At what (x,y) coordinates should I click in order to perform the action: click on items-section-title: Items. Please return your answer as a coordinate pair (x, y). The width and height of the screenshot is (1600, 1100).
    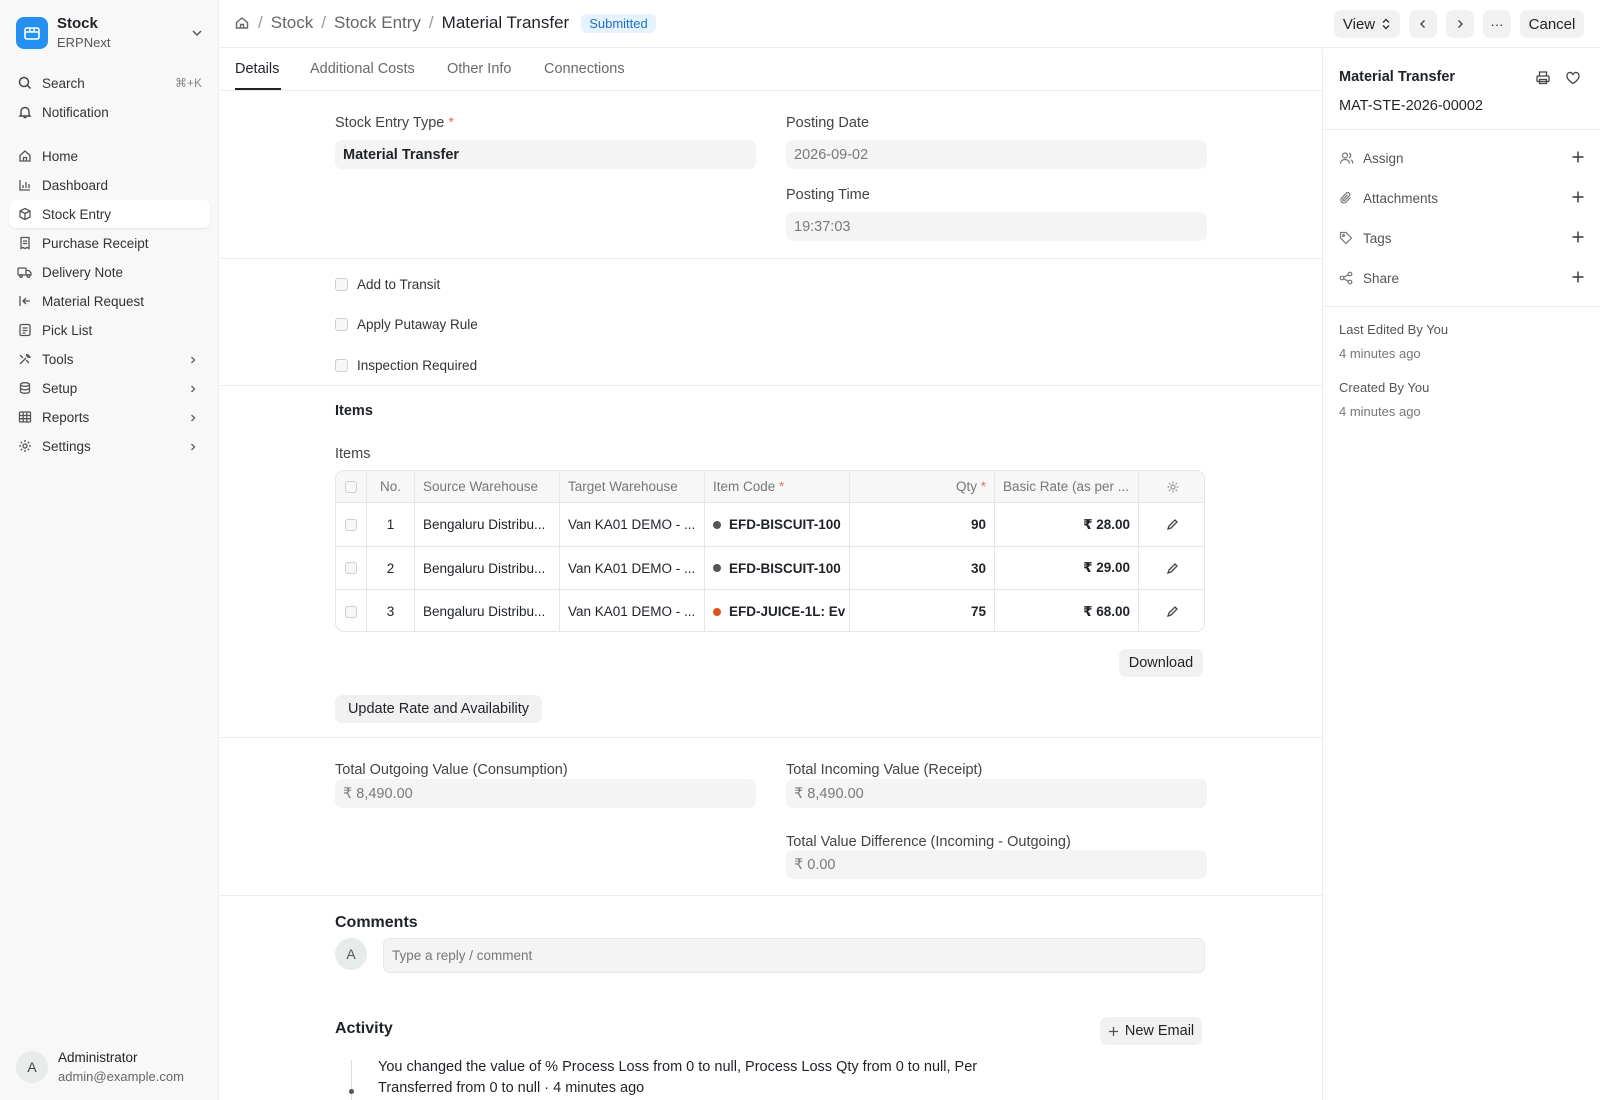
    Looking at the image, I should click on (354, 411).